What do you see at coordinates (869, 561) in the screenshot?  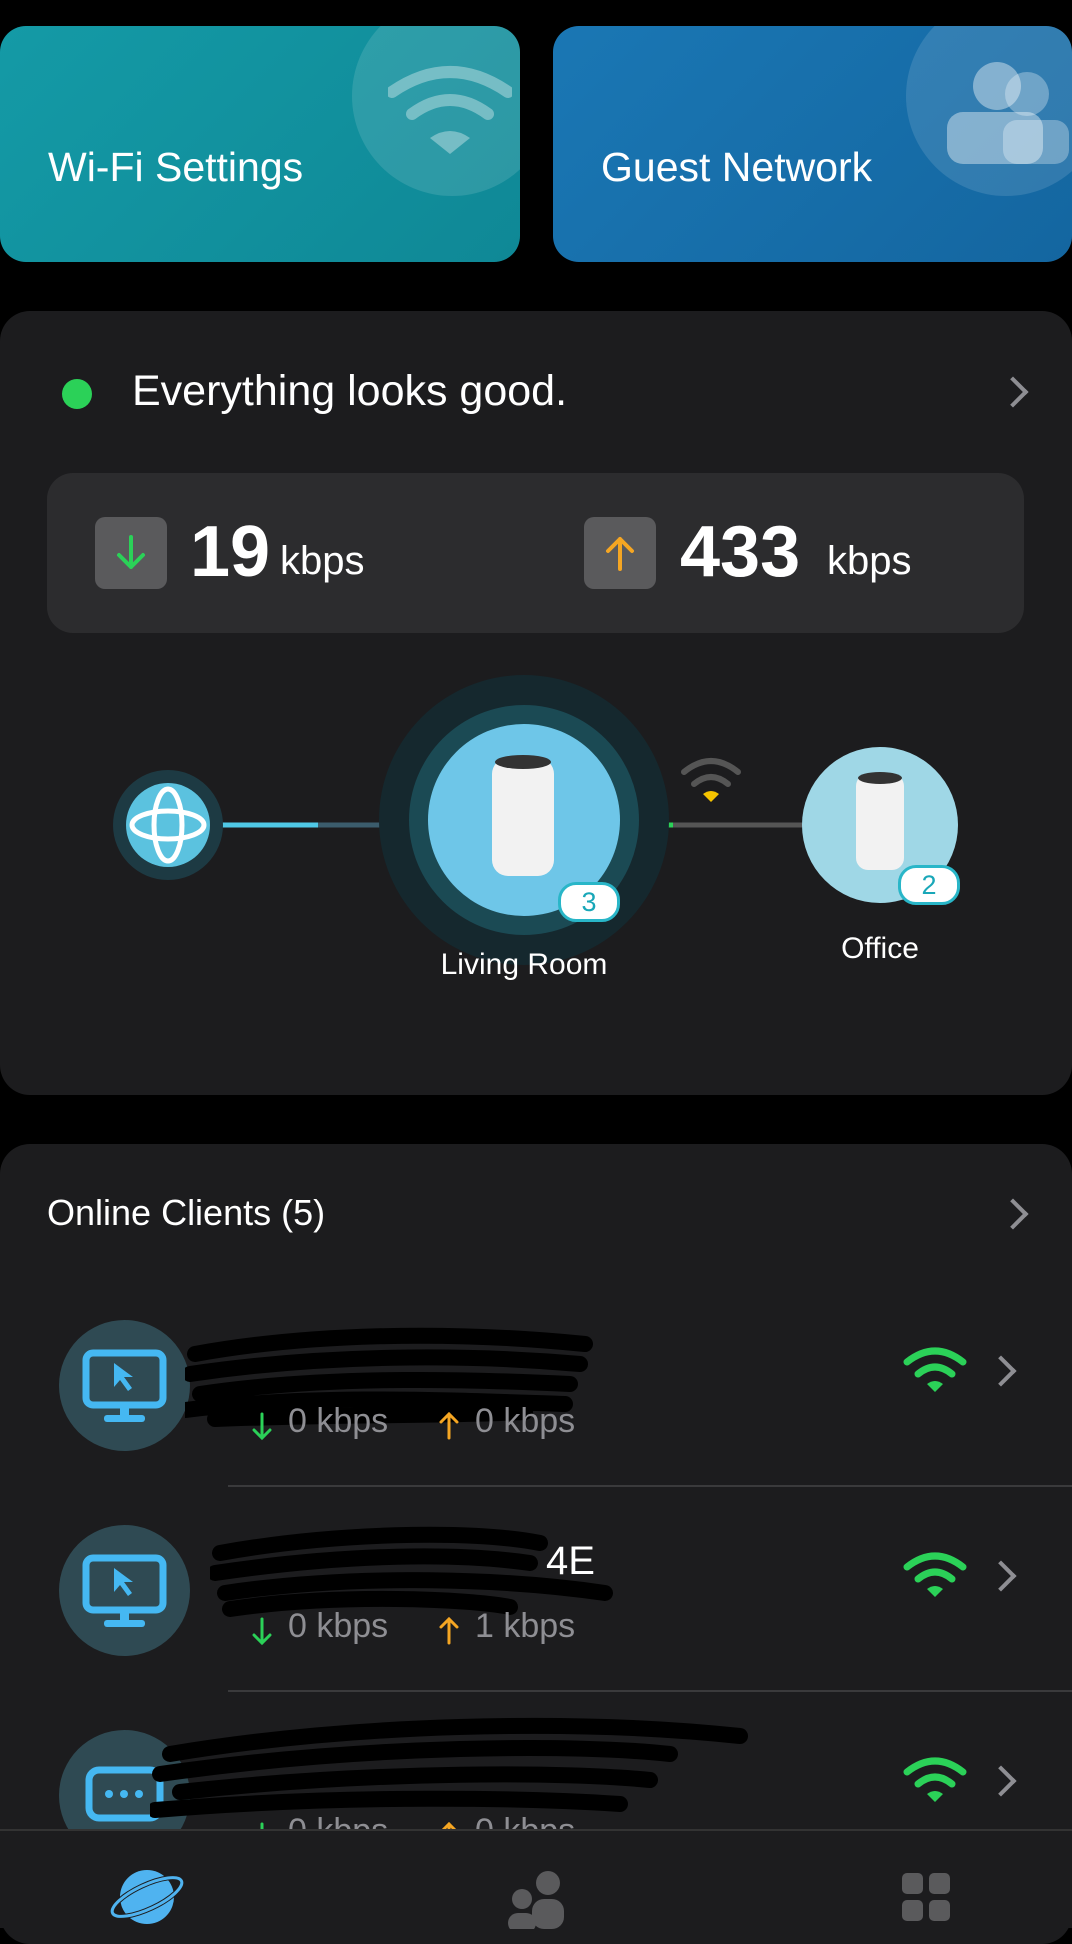 I see `upload-speed-unit: kbps` at bounding box center [869, 561].